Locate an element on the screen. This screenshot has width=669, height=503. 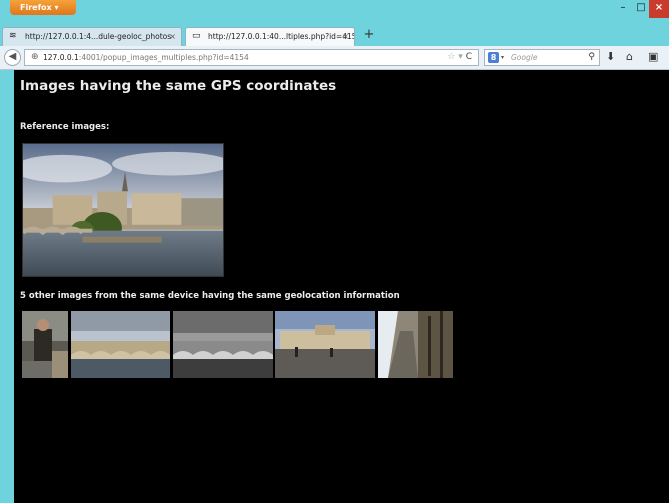
window-title-bar: Firefox ▾ – □ × is located at coordinates (334, 12).